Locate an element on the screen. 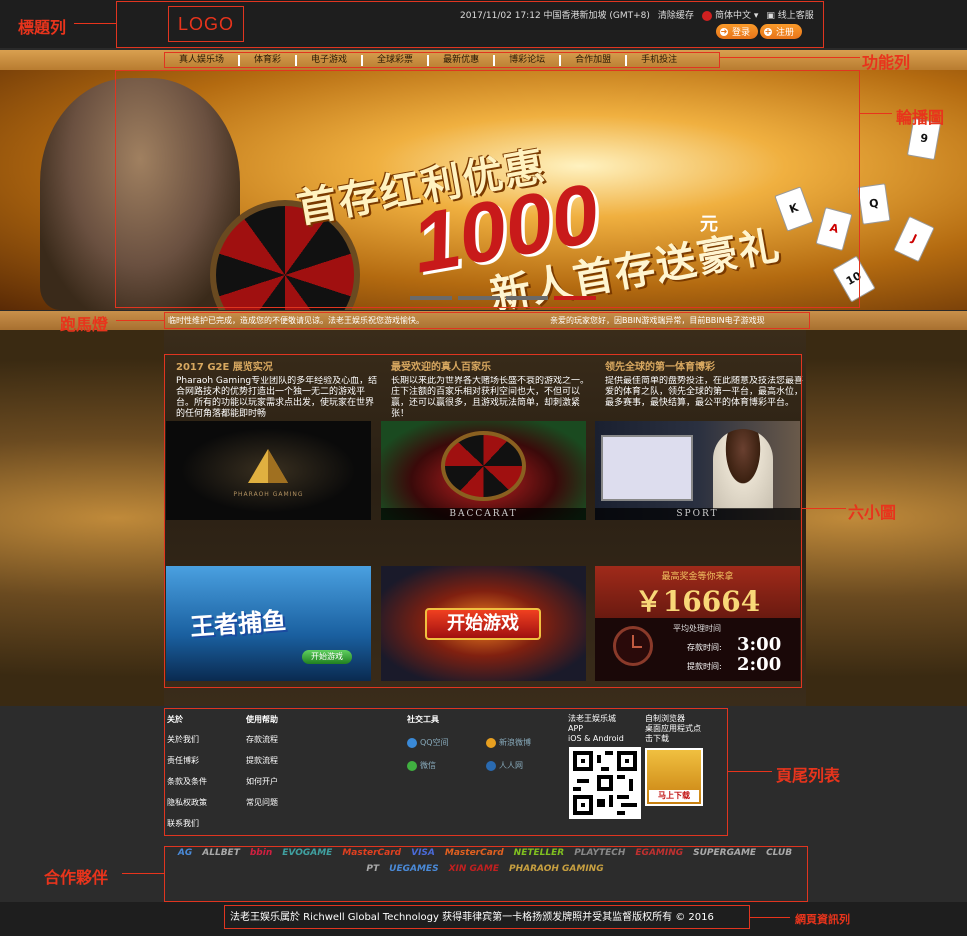 The width and height of the screenshot is (967, 936). nav-item-sports: 体育彩 is located at coordinates (269, 60).